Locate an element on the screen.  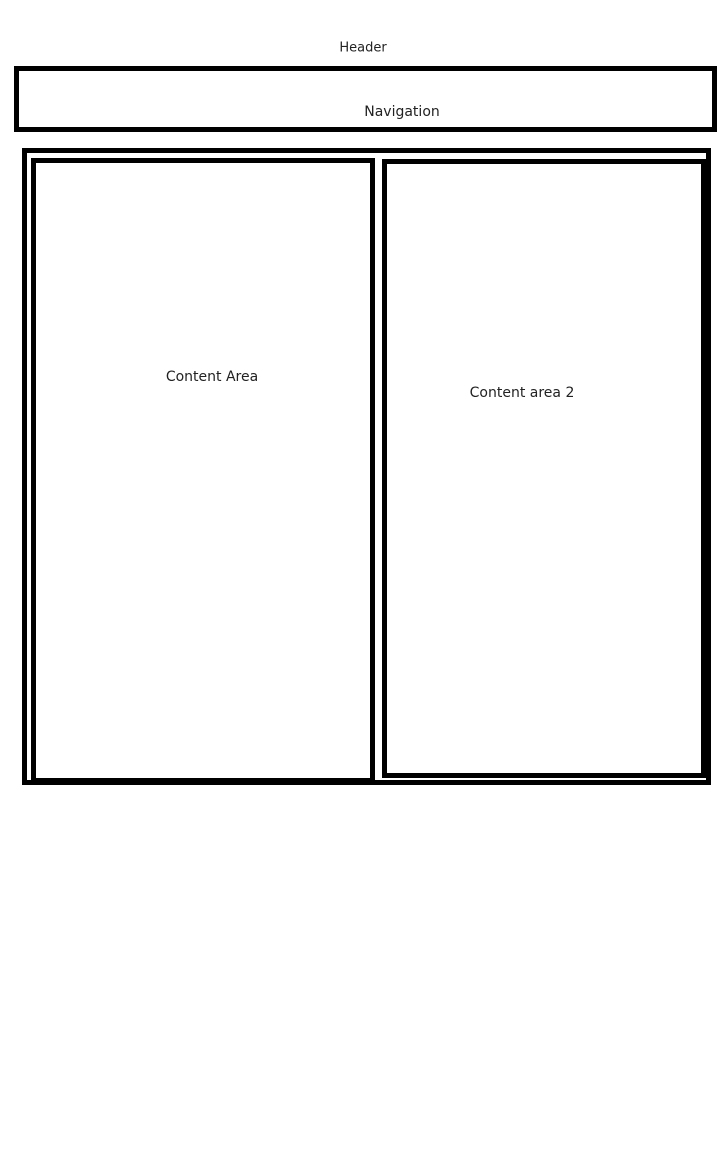
content-area-1-label: Content Area is located at coordinates (212, 377).